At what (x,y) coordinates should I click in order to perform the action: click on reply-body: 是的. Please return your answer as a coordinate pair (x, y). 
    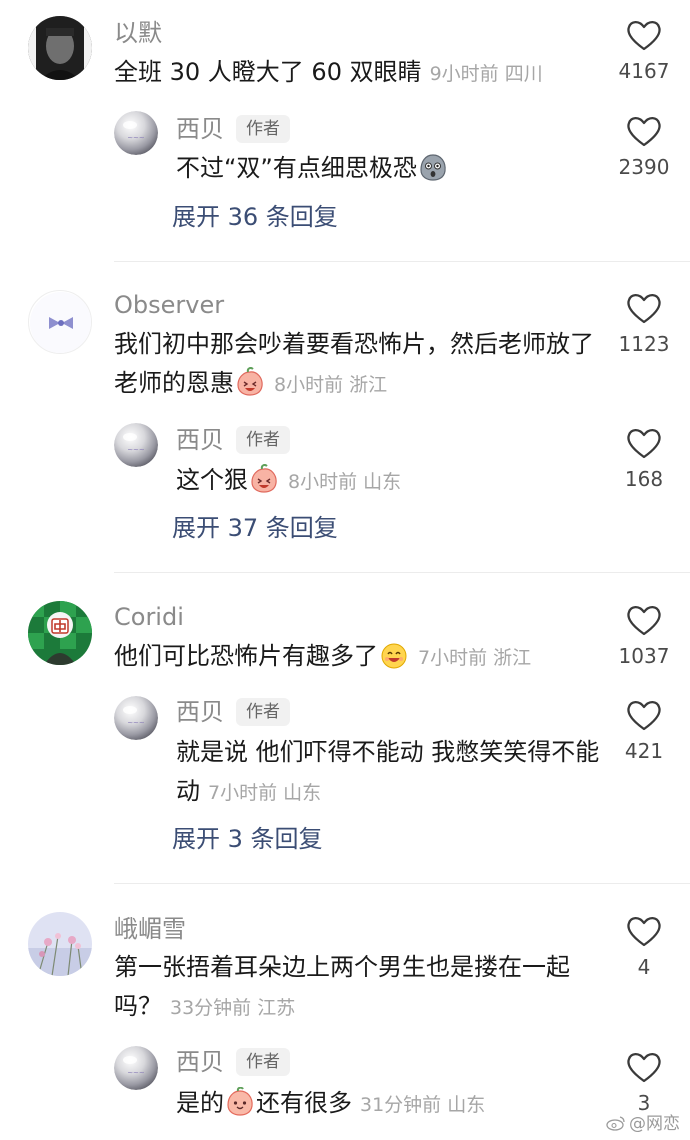
    Looking at the image, I should click on (200, 1103).